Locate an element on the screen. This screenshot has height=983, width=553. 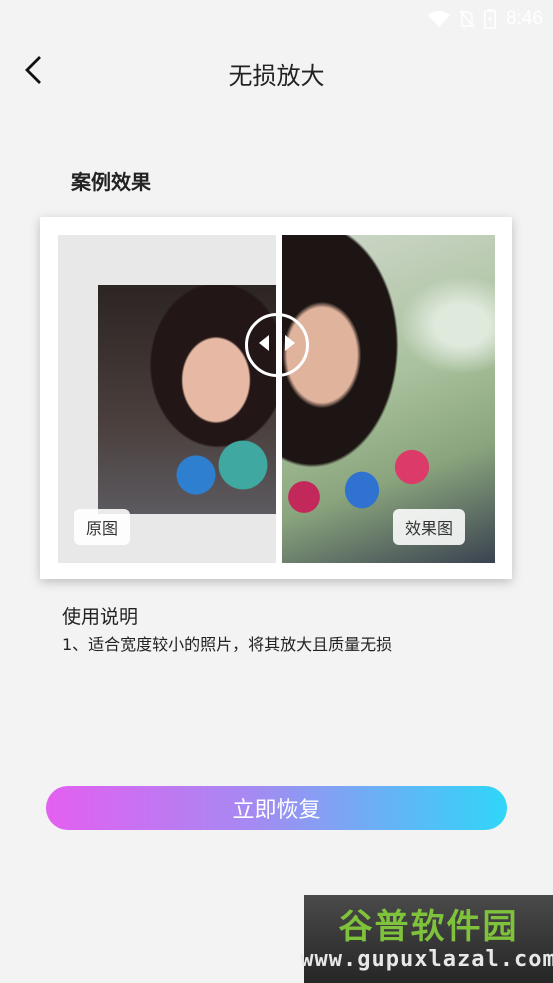
compare-handle is located at coordinates (277, 345).